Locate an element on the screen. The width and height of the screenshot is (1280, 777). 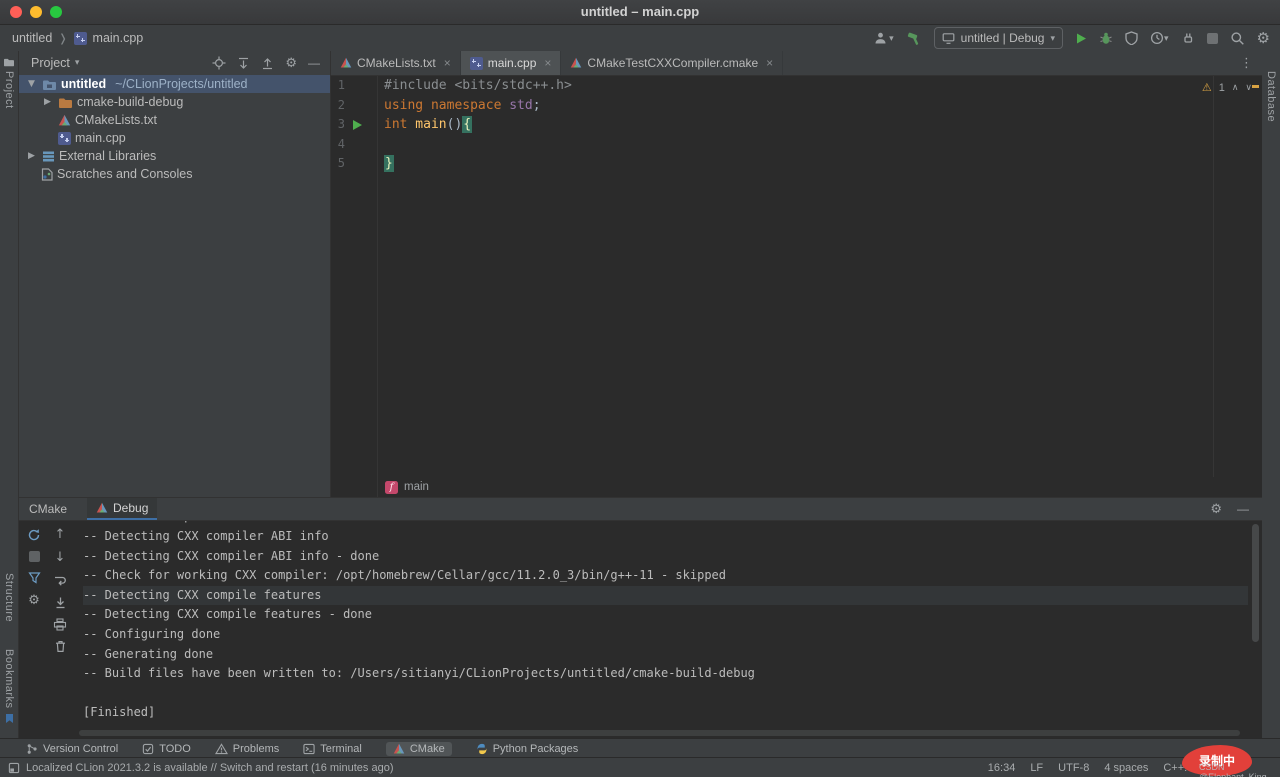
toolbar-python-packages: Python Packages is located at coordinates (527, 749).